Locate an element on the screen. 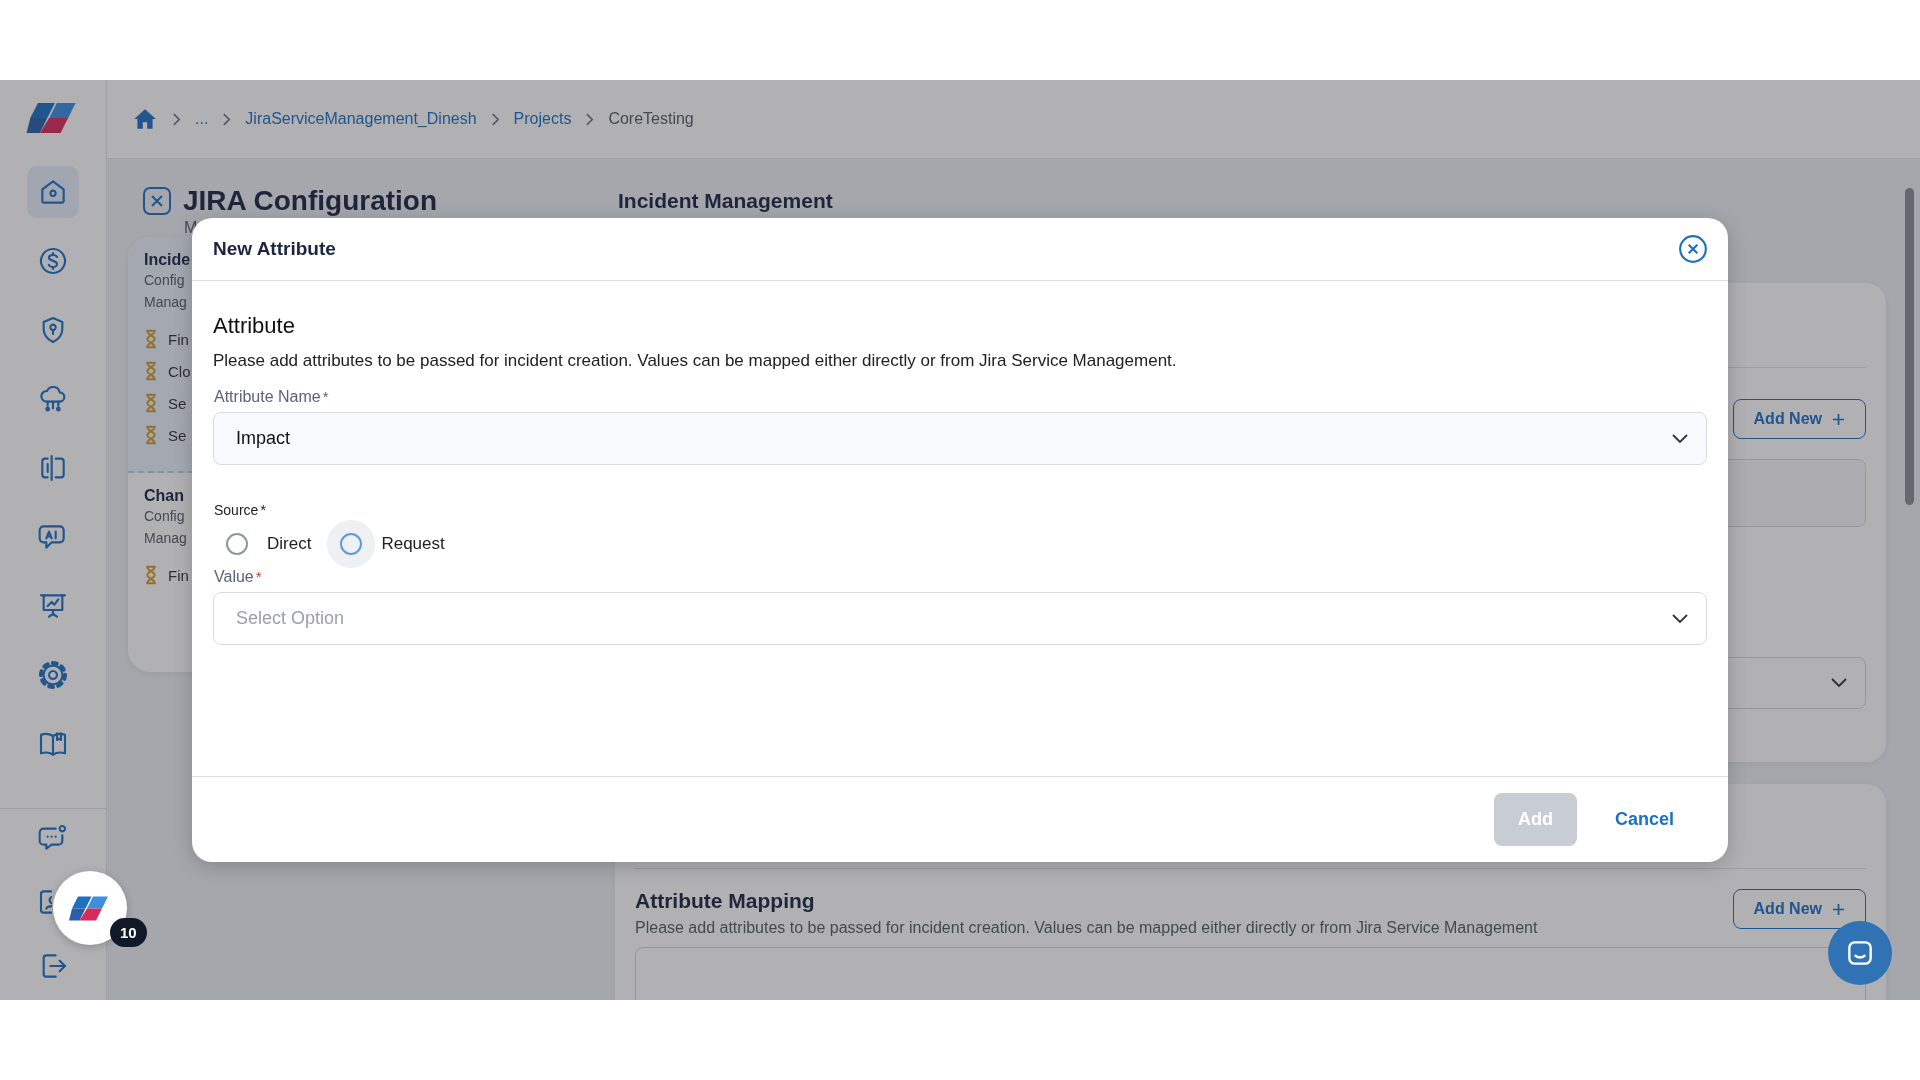 The width and height of the screenshot is (1920, 1080). cancel-button: Cancel is located at coordinates (1644, 819).